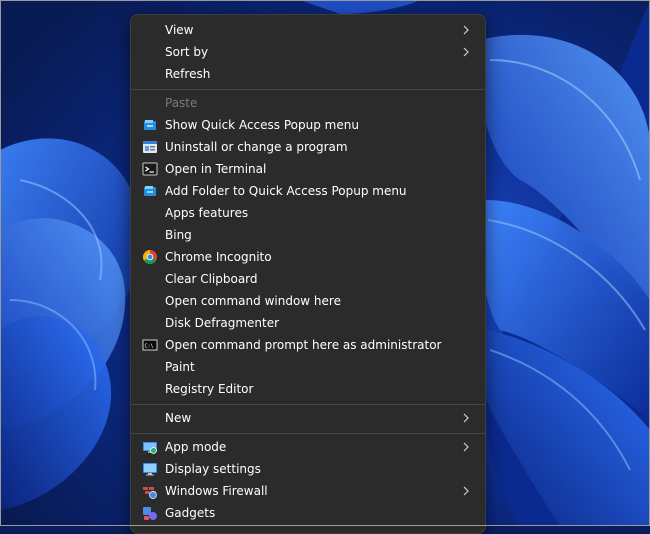 The height and width of the screenshot is (534, 650). What do you see at coordinates (308, 389) in the screenshot?
I see `menu-item-registry-editor: Registry Editor` at bounding box center [308, 389].